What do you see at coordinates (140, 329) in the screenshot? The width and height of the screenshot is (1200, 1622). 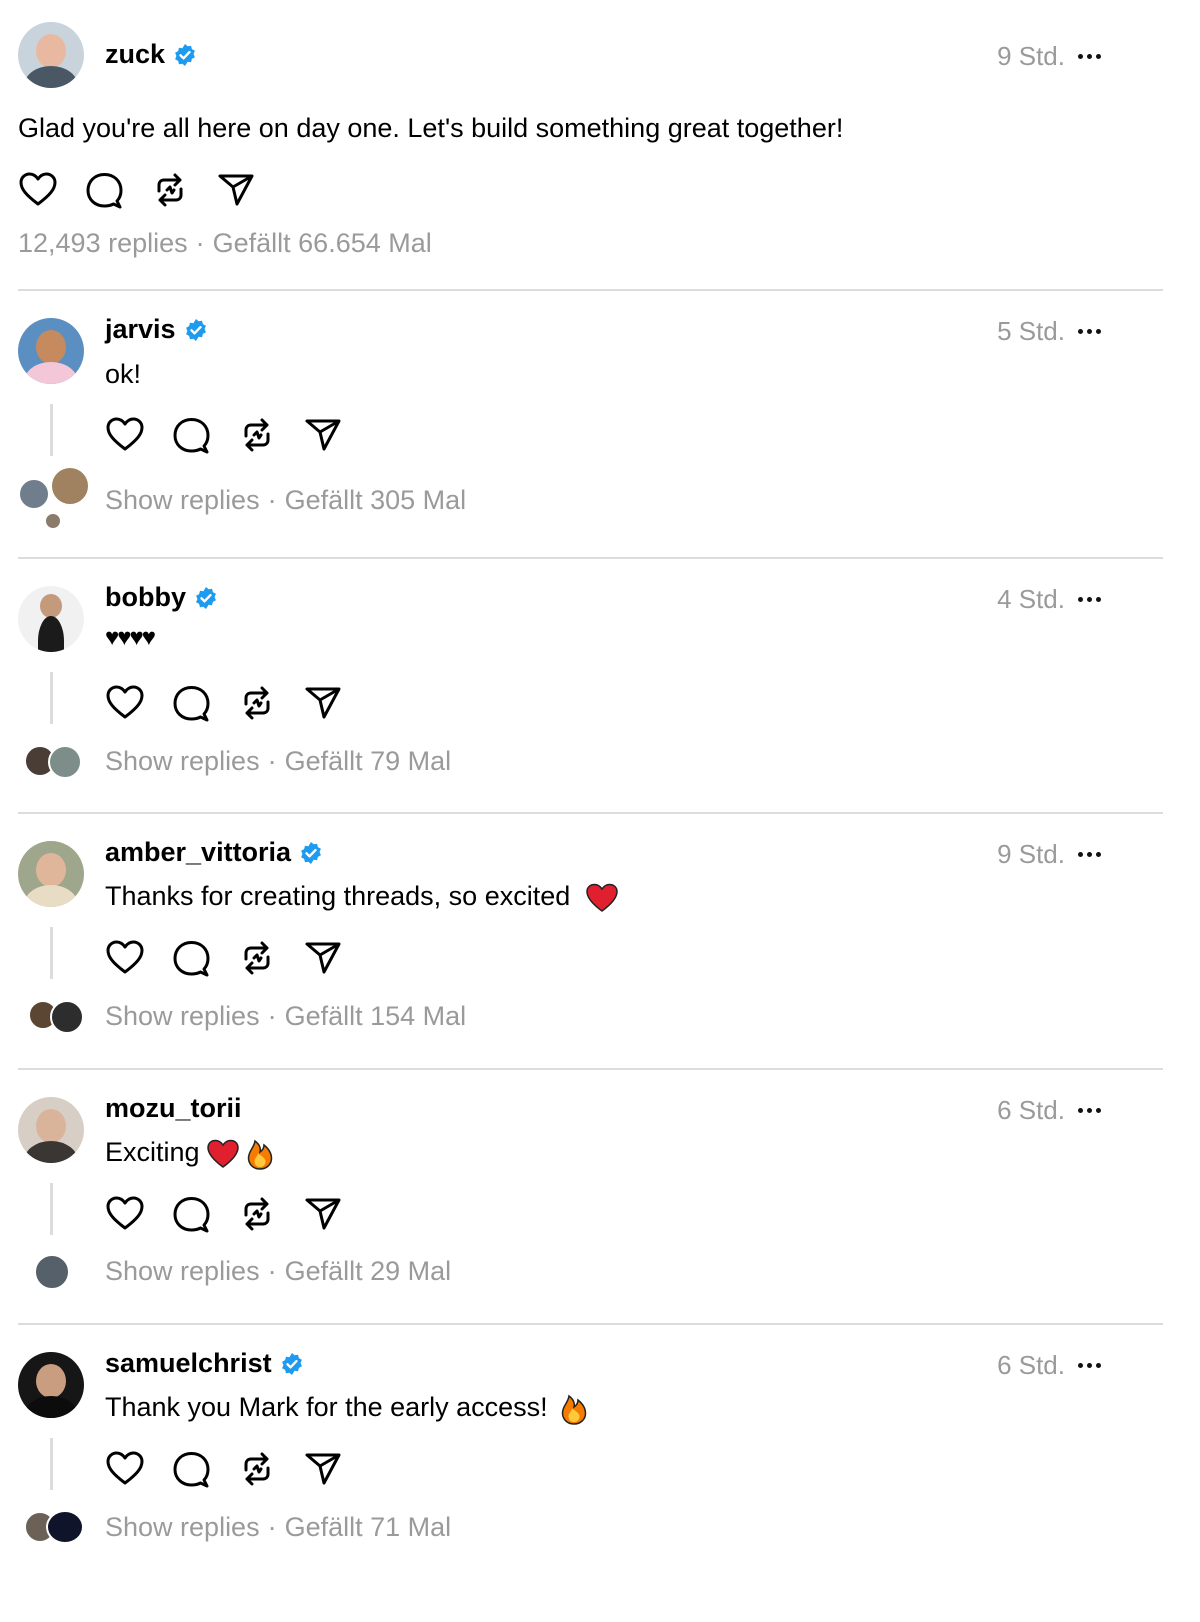 I see `username-text: jarvis` at bounding box center [140, 329].